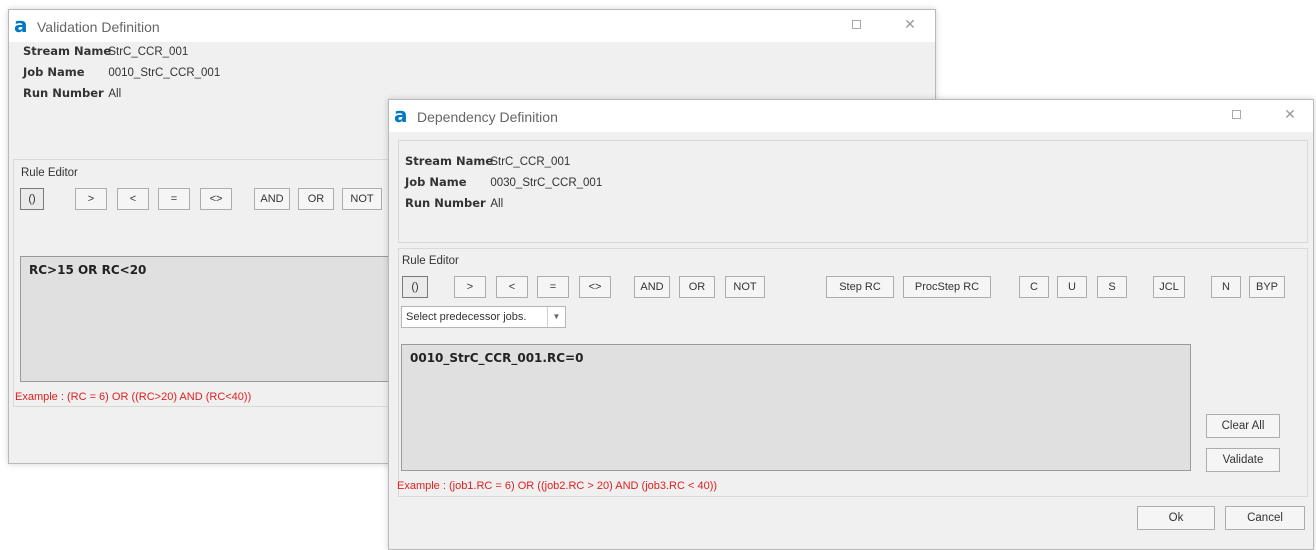 The image size is (1316, 550). I want to click on cancel-button: Cancel, so click(1265, 518).